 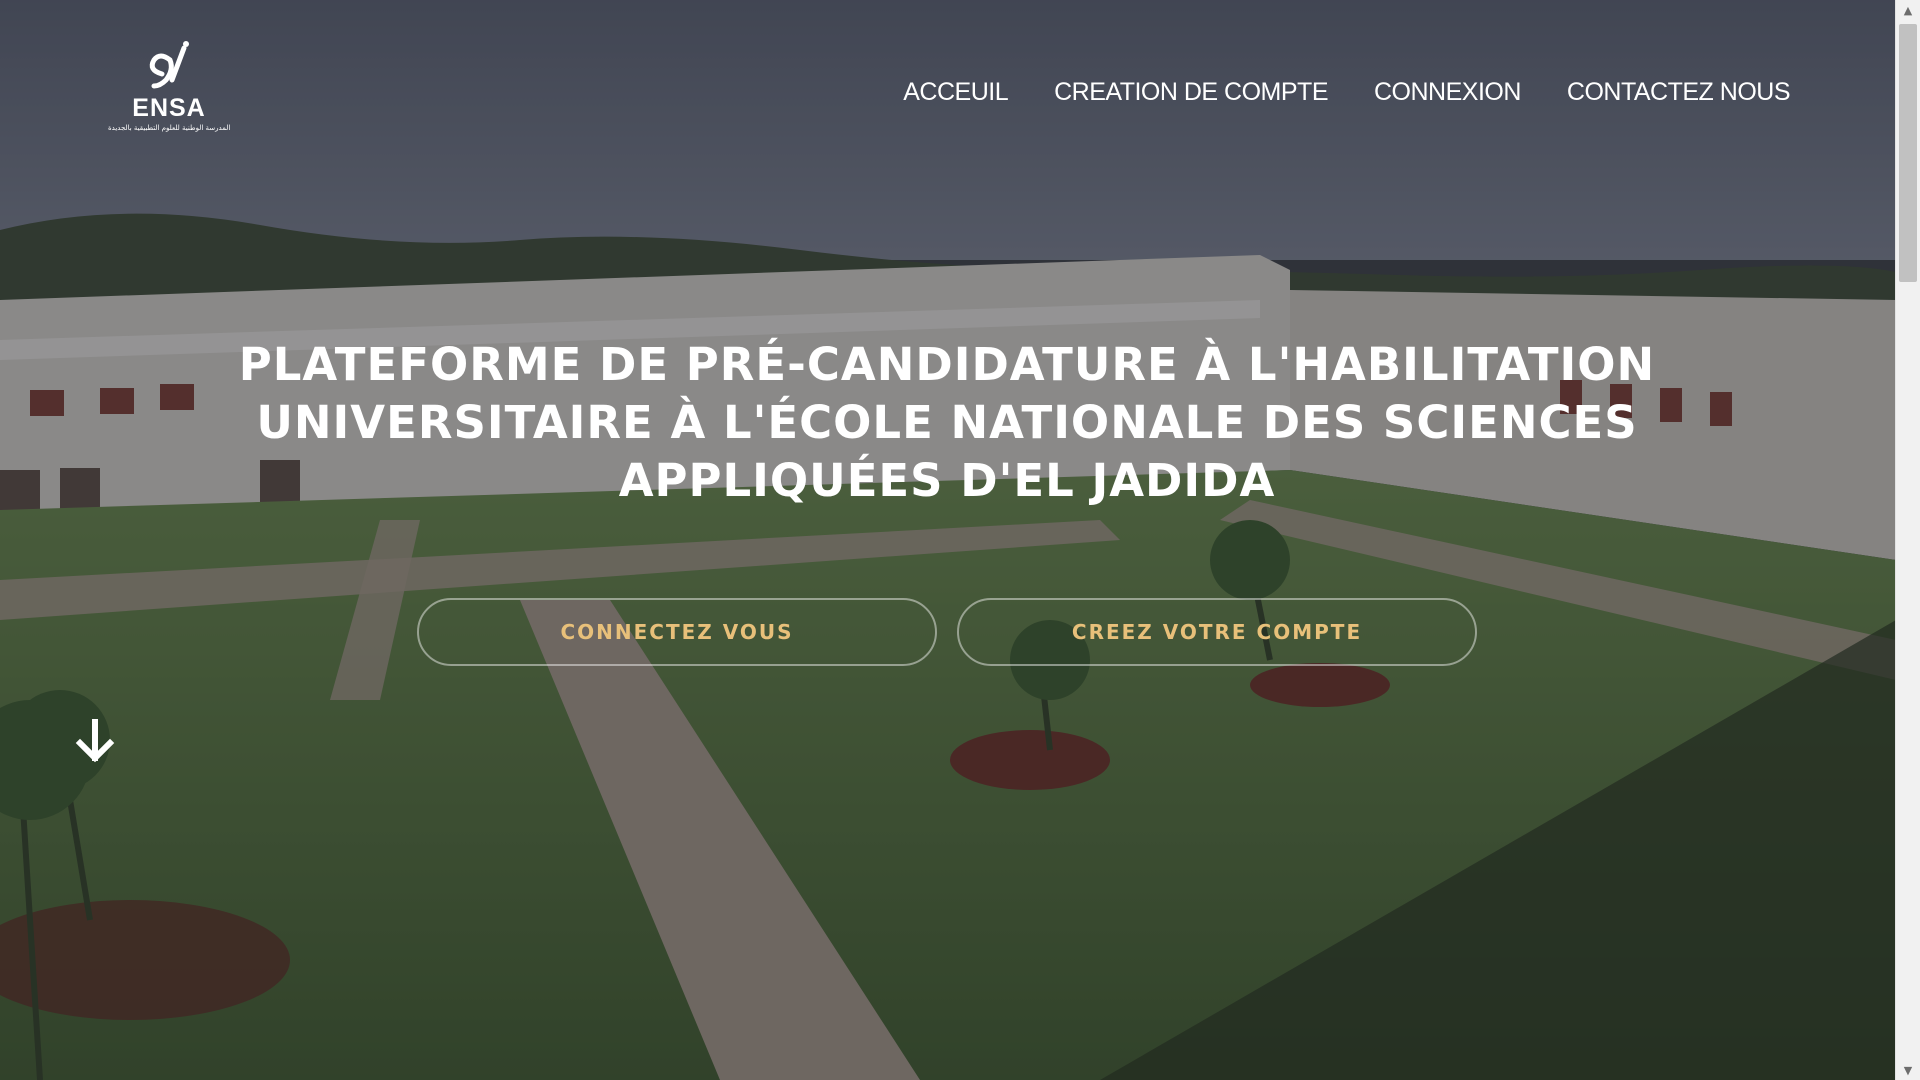 I want to click on nav-item-contactez-nous: CONTACTEZ NOUS, so click(x=1679, y=92).